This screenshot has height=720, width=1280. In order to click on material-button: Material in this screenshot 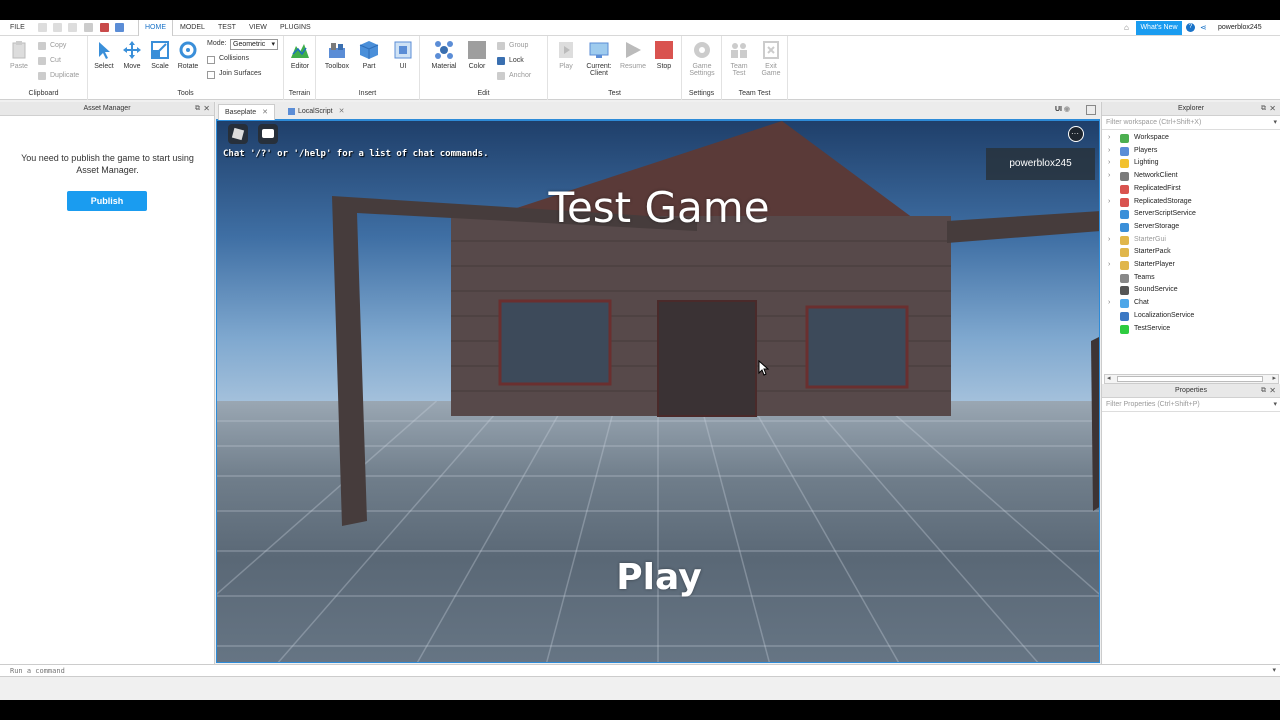, I will do `click(444, 55)`.